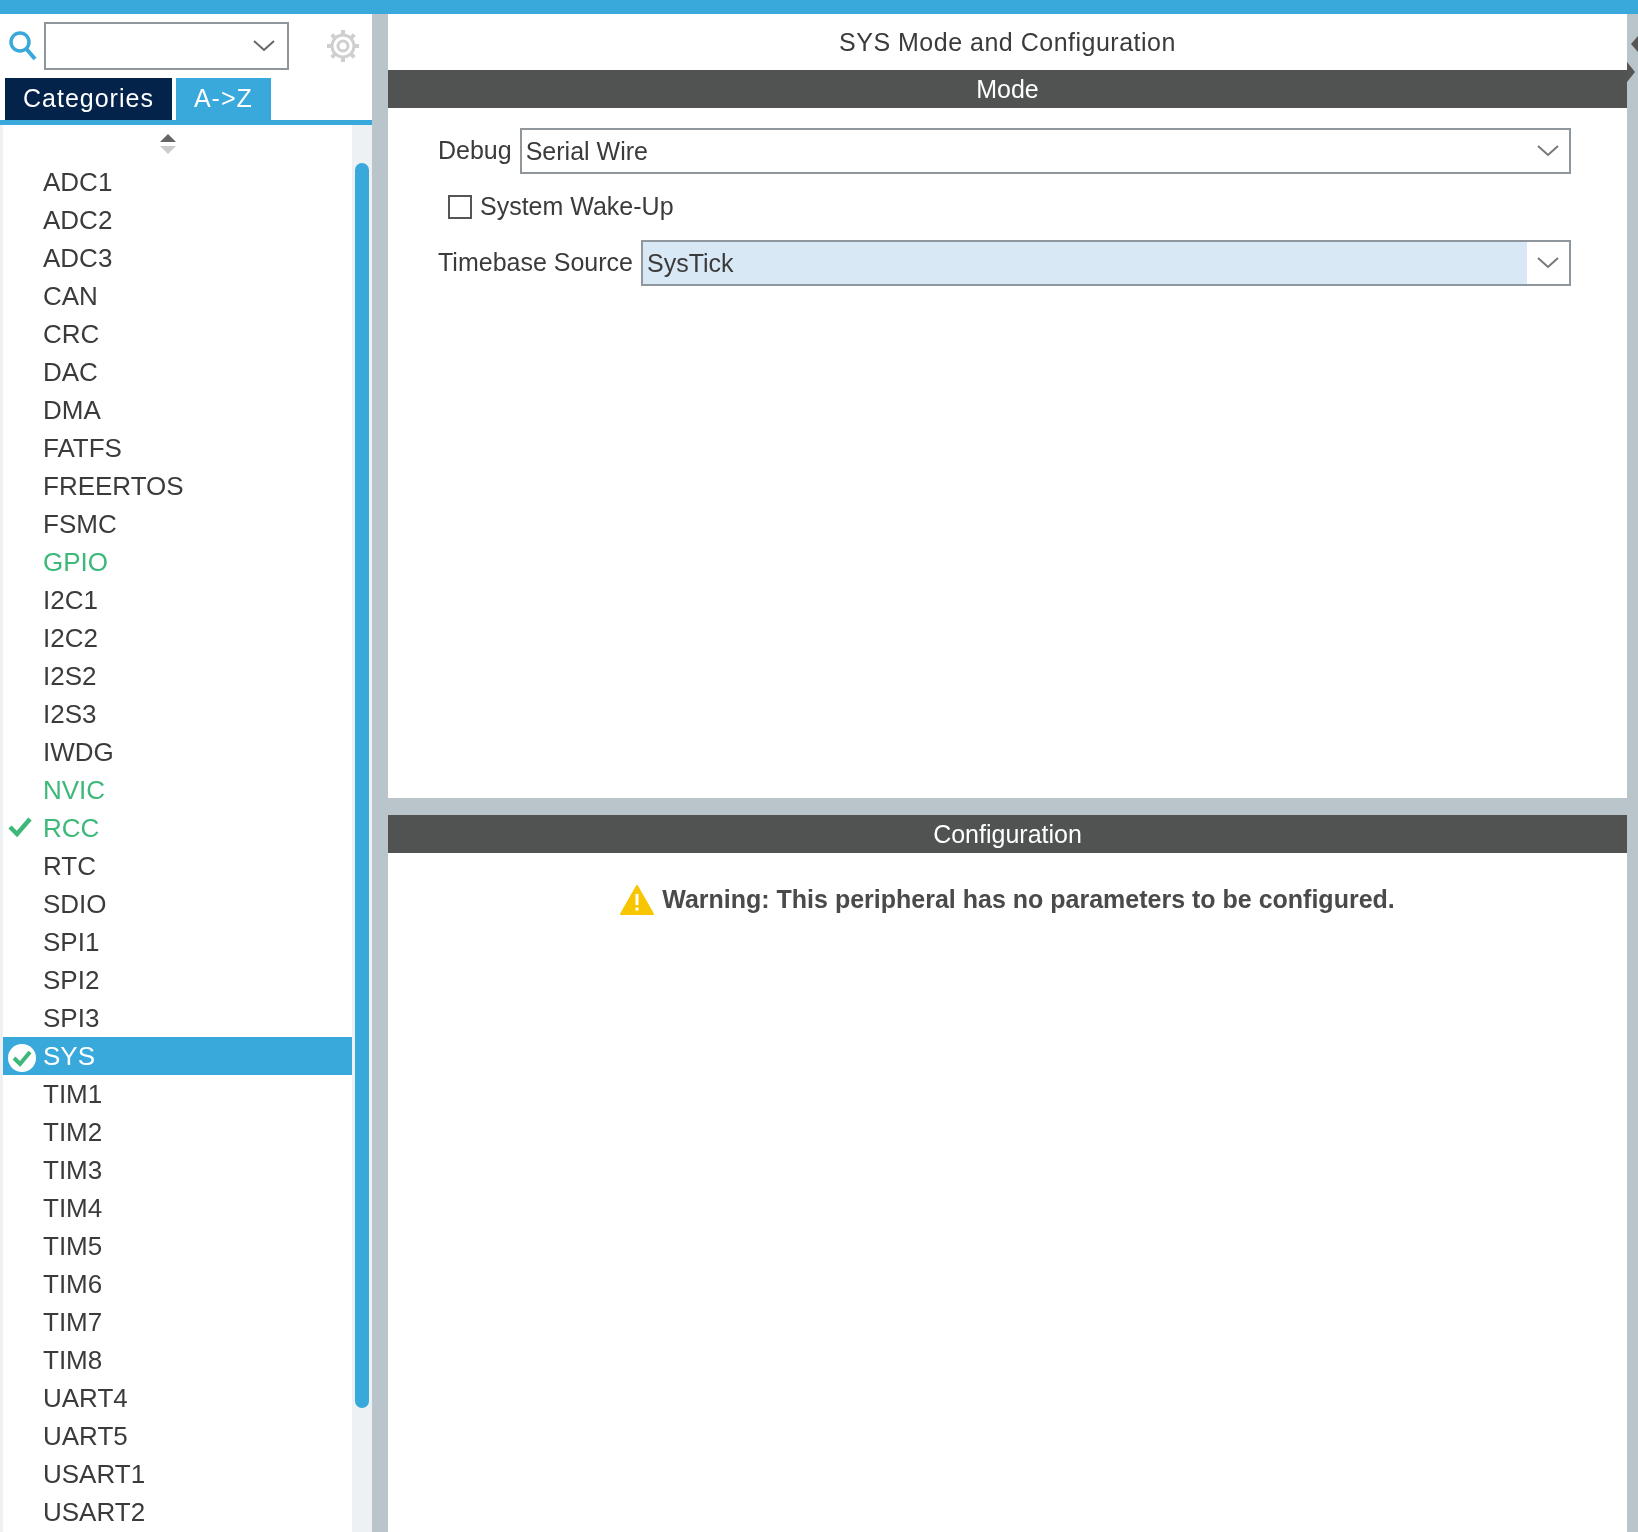  Describe the element at coordinates (177, 1512) in the screenshot. I see `peripheral-item: USART2` at that location.